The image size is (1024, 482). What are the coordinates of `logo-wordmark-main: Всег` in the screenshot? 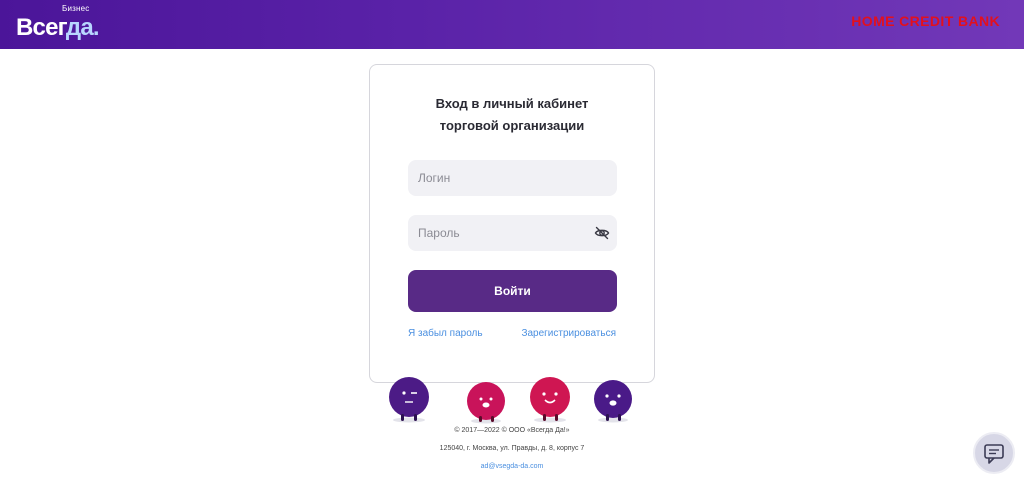 It's located at (41, 27).